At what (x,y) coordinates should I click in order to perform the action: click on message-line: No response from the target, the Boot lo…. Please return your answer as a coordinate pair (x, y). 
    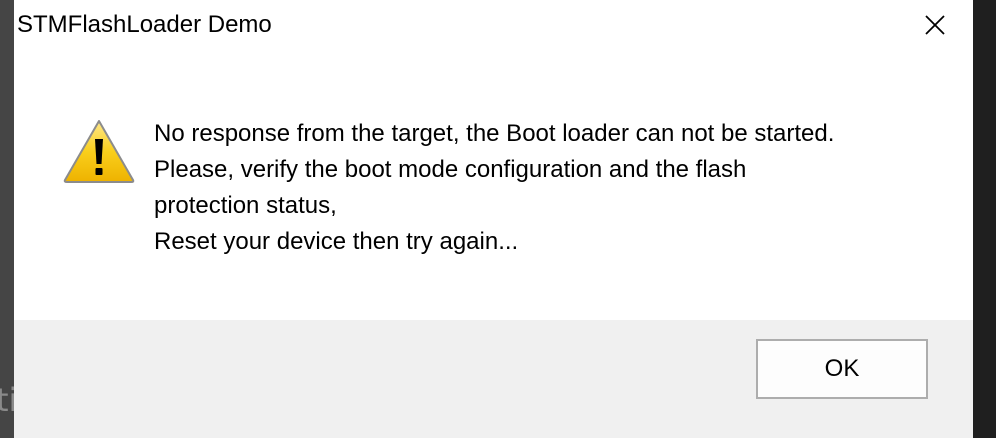
    Looking at the image, I should click on (494, 133).